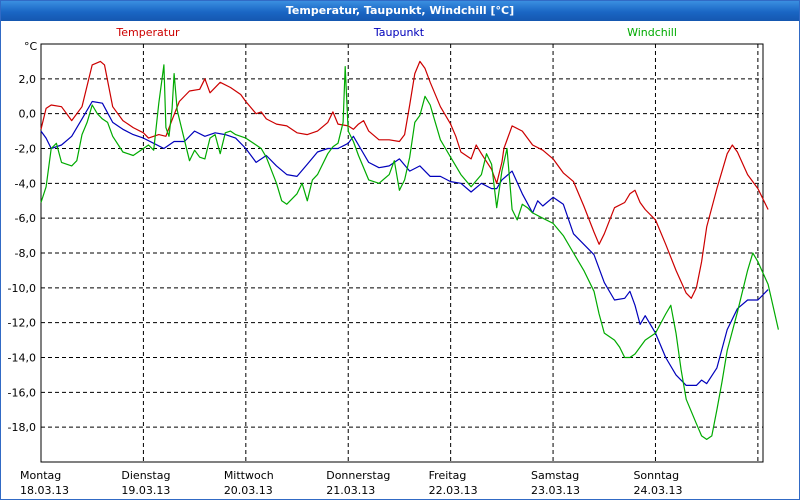  Describe the element at coordinates (399, 32) in the screenshot. I see `legend-taupunkt: Taupunkt` at that location.